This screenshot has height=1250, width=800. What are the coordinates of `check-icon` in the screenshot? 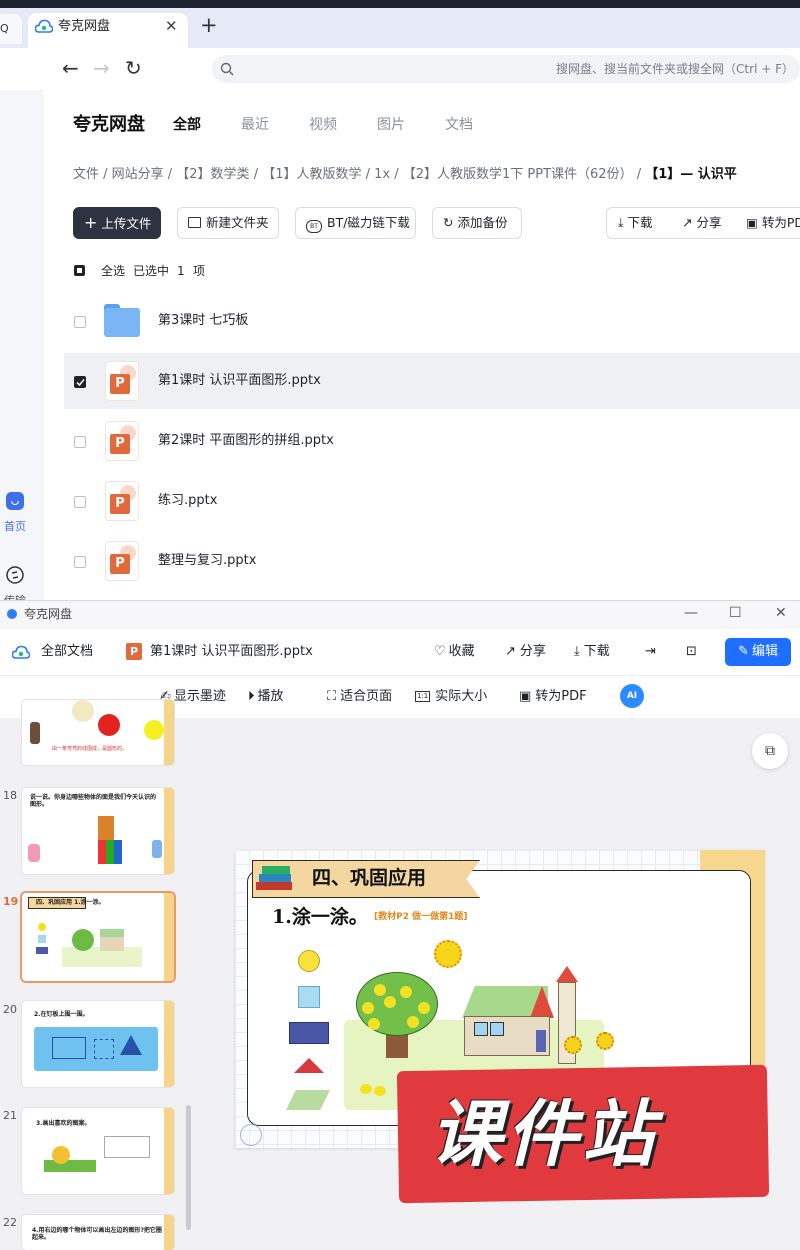 It's located at (80, 383).